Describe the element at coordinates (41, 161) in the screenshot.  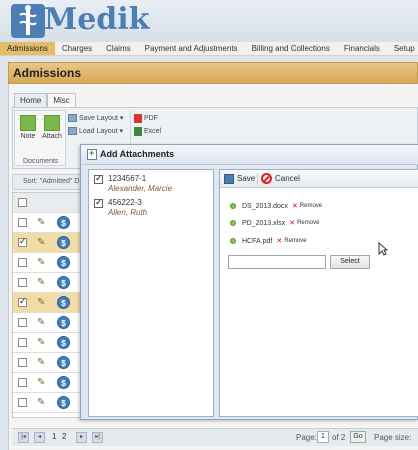
I see `documents-group-label: Documents` at that location.